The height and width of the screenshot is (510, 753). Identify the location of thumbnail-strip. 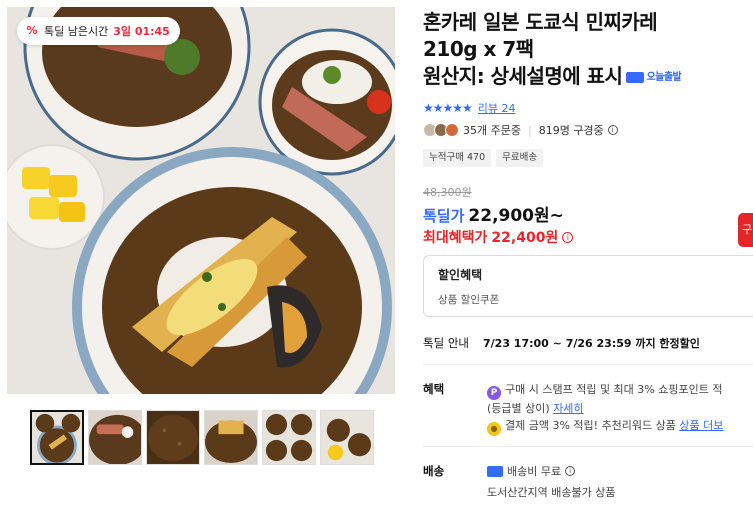
(202, 437).